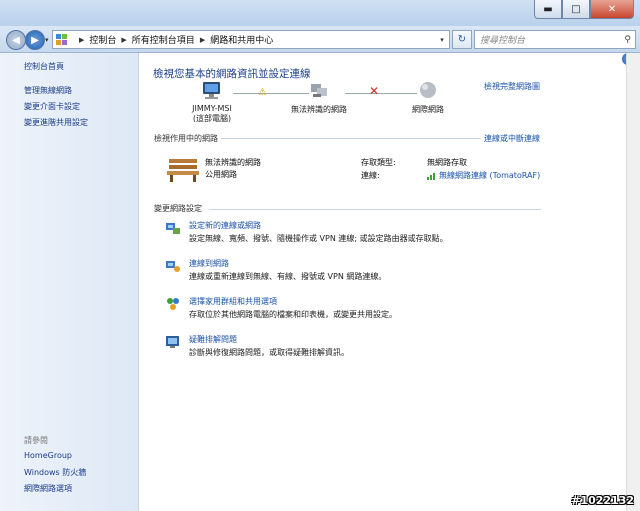 This screenshot has height=511, width=640. I want to click on computer-icon, so click(211, 90).